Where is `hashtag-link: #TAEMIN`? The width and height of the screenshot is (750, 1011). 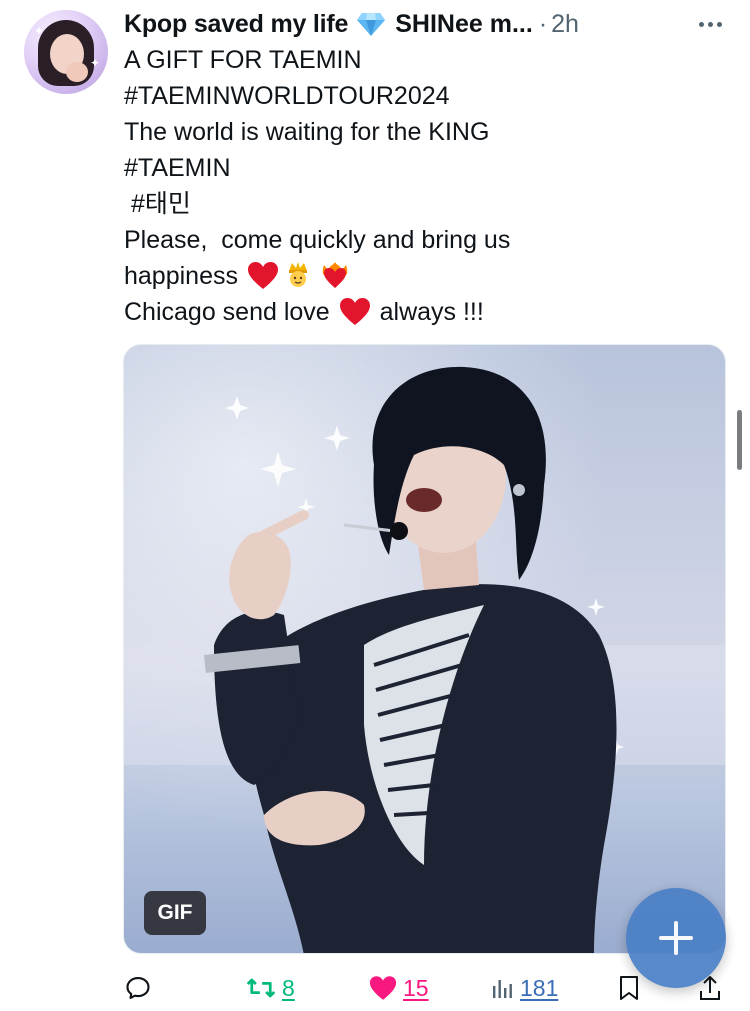 hashtag-link: #TAEMIN is located at coordinates (429, 168).